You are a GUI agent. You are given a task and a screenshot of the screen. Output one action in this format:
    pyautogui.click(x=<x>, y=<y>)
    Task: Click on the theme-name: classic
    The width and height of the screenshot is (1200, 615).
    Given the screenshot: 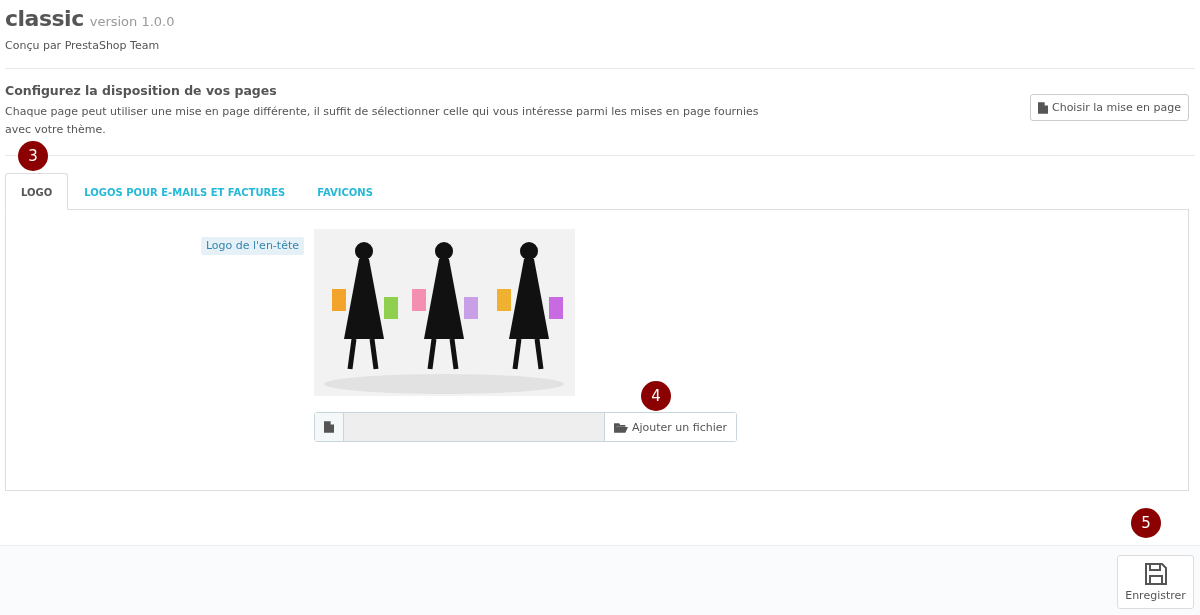 What is the action you would take?
    pyautogui.click(x=44, y=18)
    